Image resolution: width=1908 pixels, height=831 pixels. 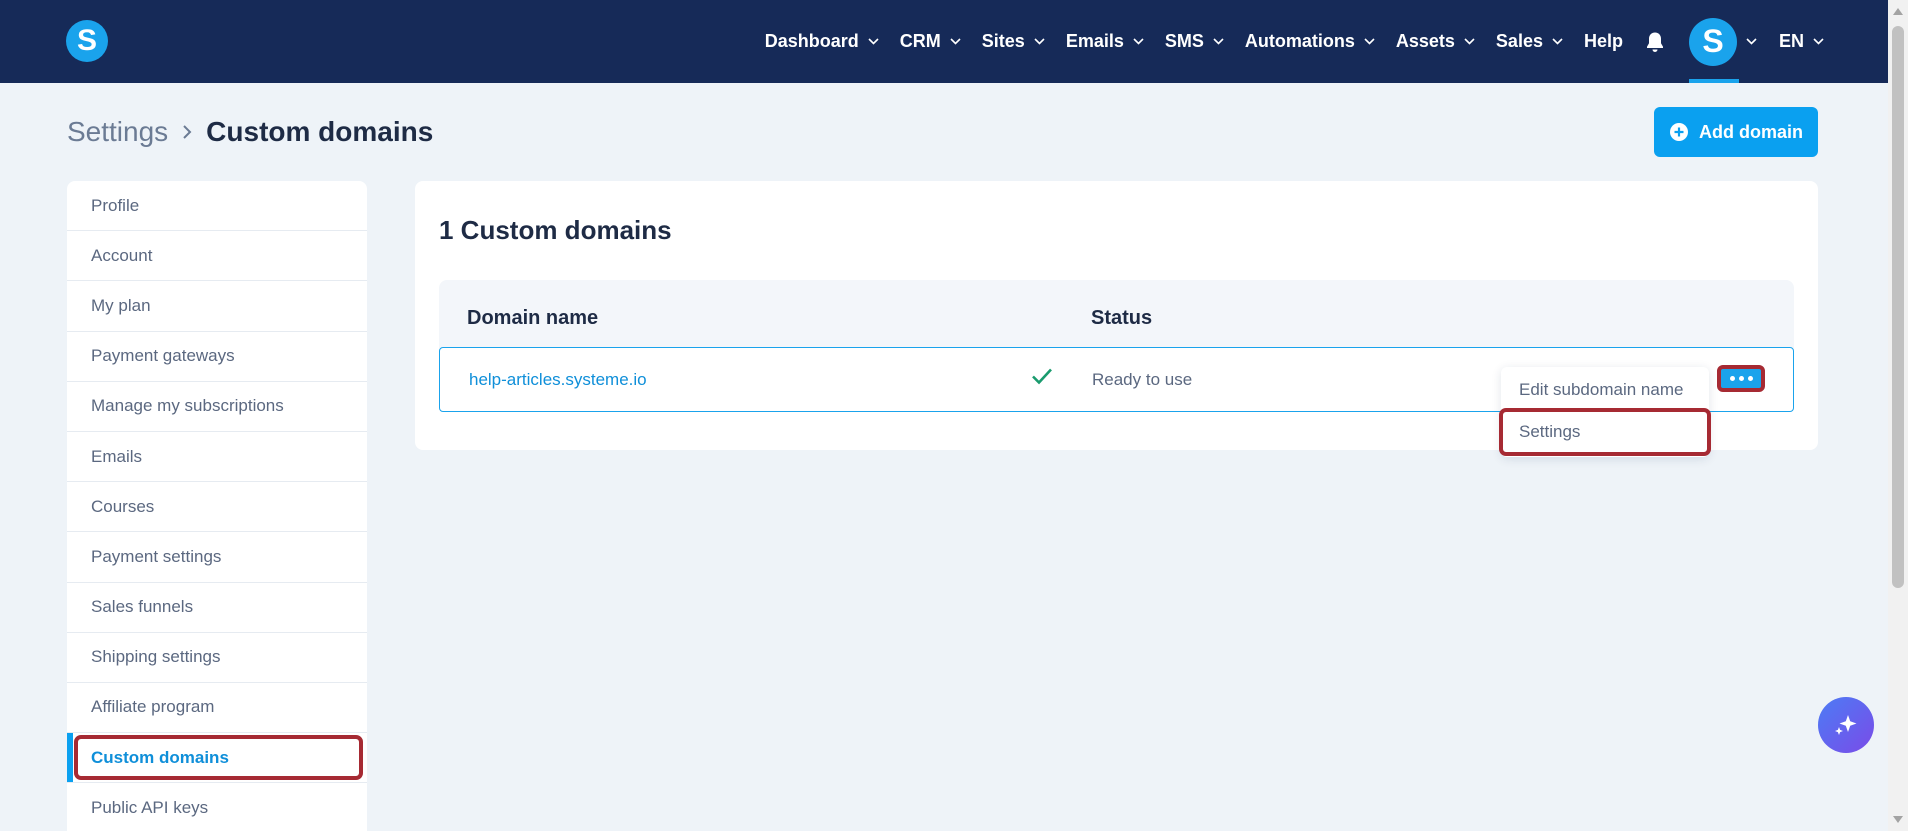 What do you see at coordinates (156, 657) in the screenshot?
I see `sidebar-item-label: Shipping settings` at bounding box center [156, 657].